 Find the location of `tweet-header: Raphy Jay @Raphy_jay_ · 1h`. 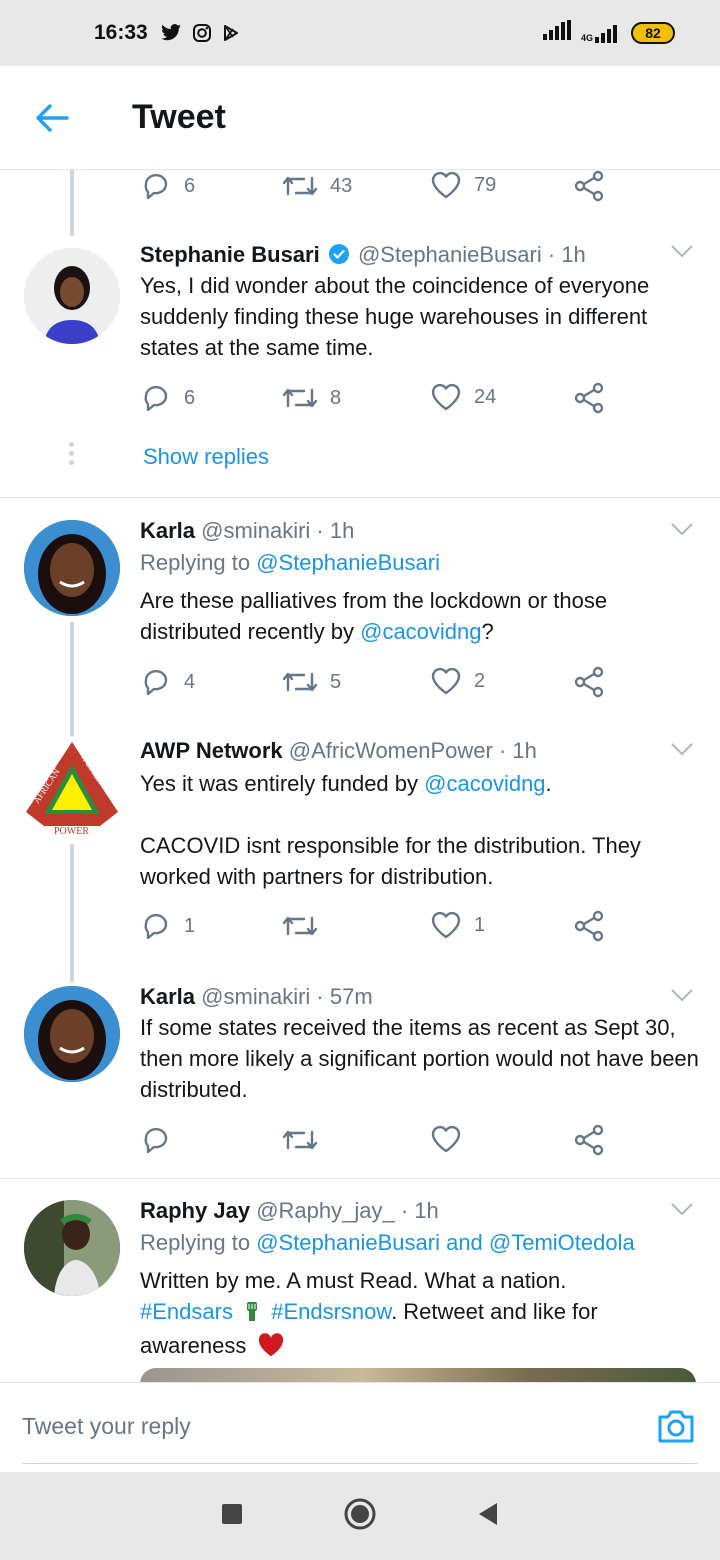

tweet-header: Raphy Jay @Raphy_jay_ · 1h is located at coordinates (289, 1211).